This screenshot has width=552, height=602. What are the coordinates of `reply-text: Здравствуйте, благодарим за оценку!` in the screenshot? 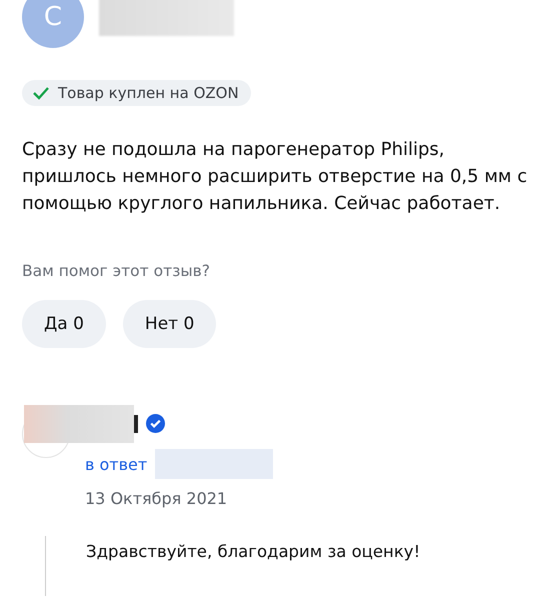 It's located at (252, 552).